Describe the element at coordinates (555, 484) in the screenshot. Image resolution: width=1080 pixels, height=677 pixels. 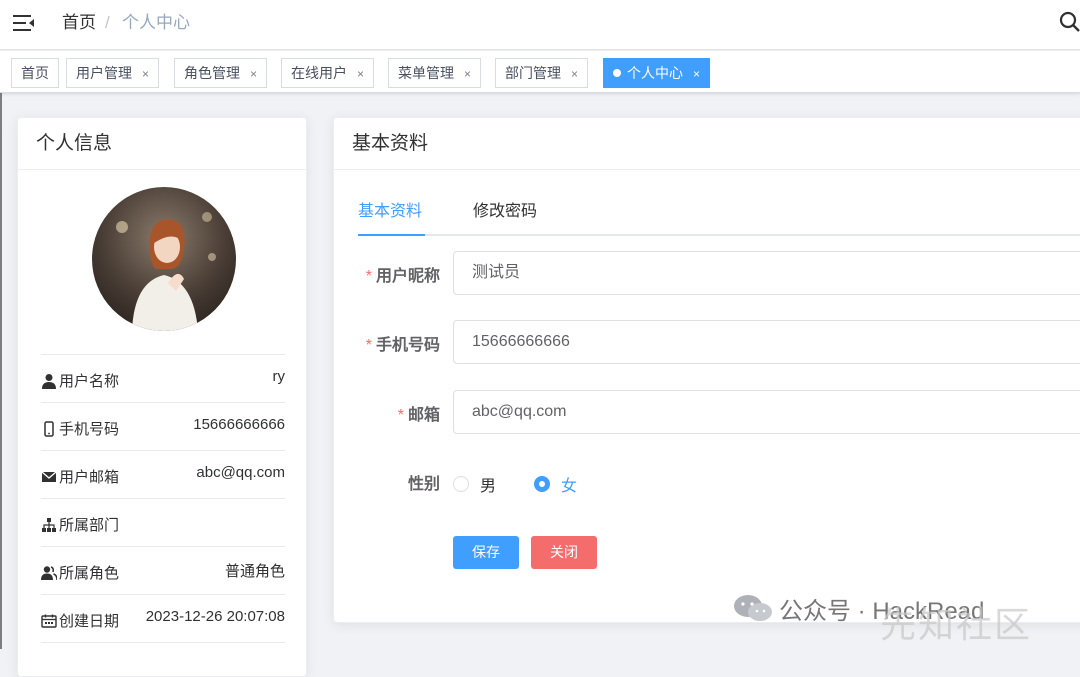
I see `gender-radio-female: 女` at that location.